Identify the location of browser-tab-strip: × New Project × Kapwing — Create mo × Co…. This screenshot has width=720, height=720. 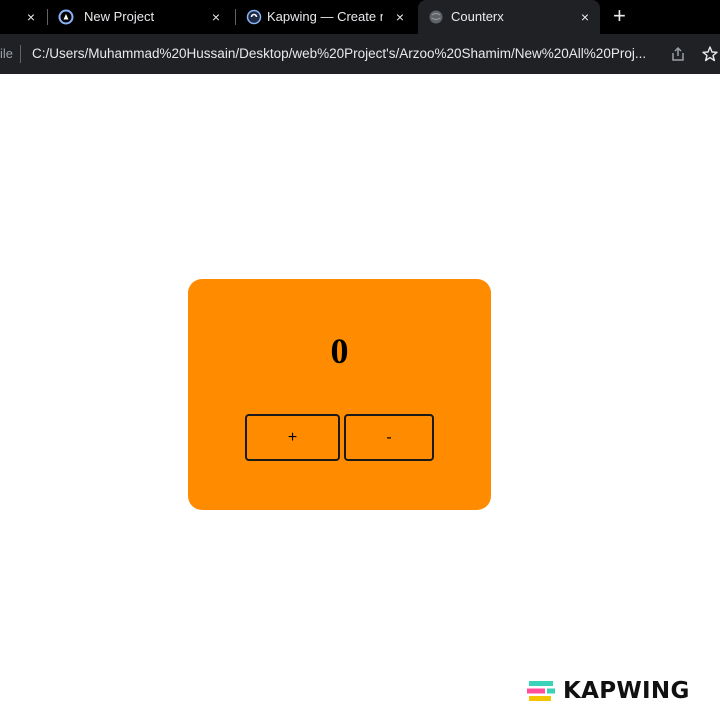
(360, 17).